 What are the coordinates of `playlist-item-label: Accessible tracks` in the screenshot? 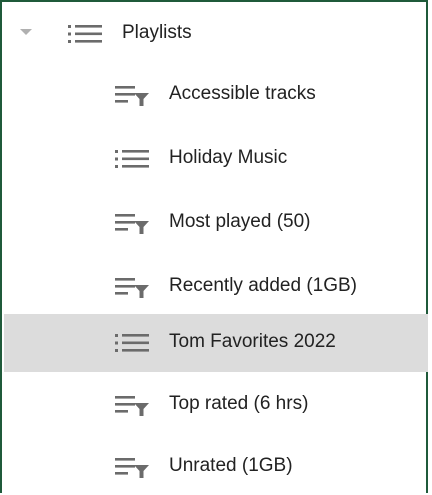 It's located at (242, 93).